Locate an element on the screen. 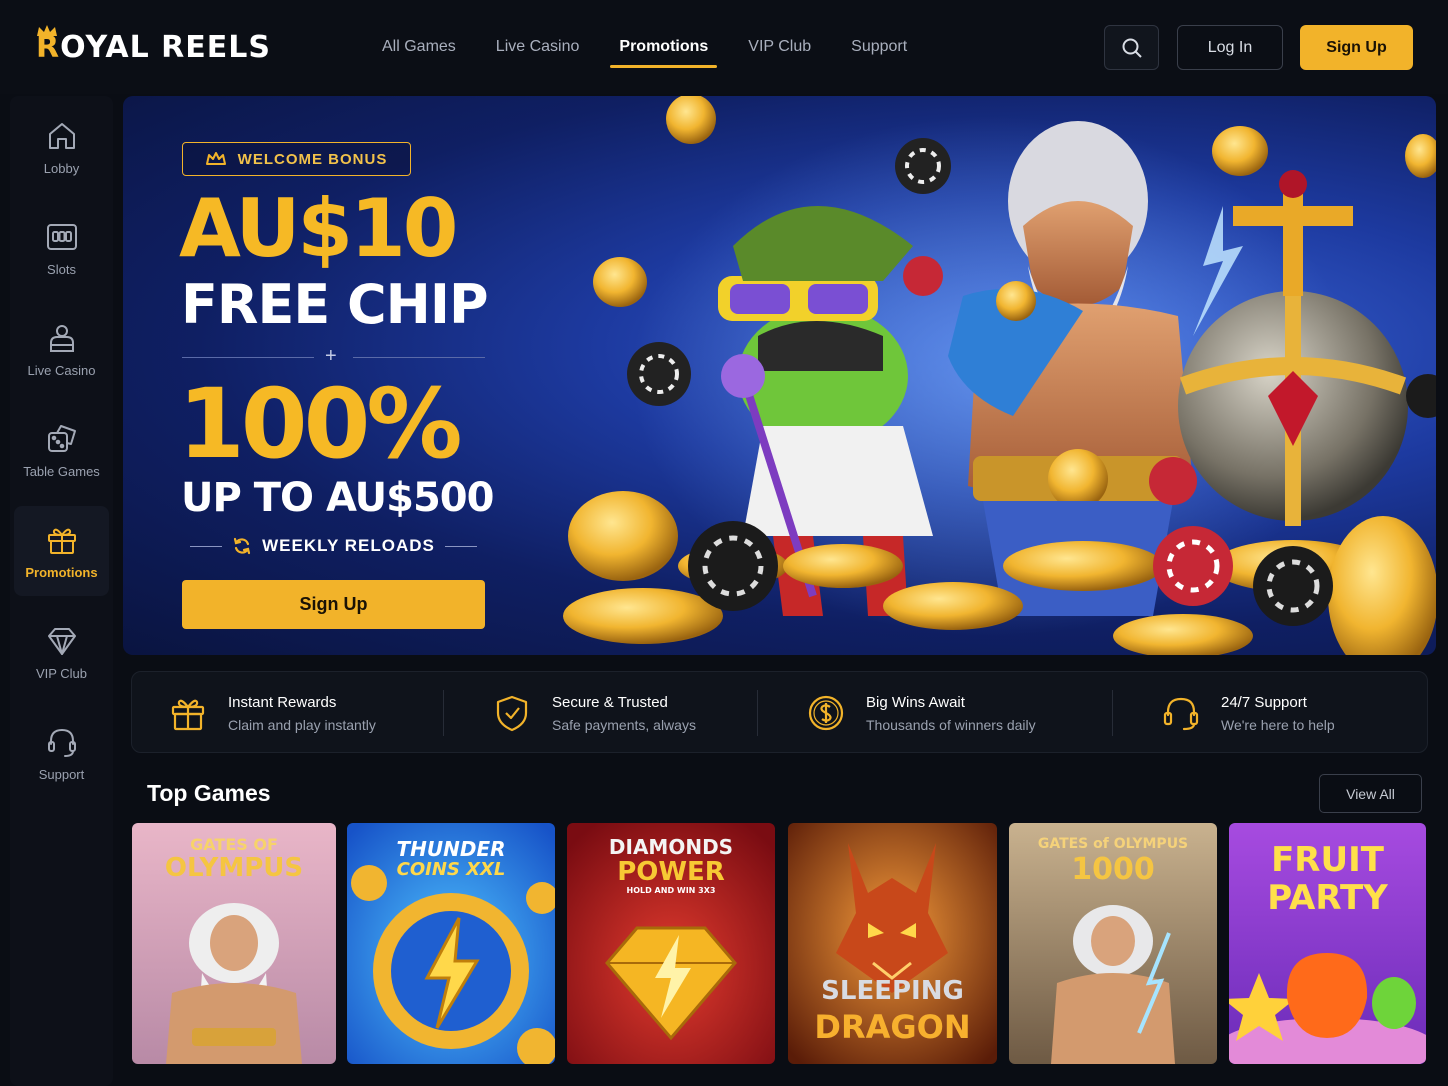  brand-logo: ROYAL REELS is located at coordinates (153, 47).